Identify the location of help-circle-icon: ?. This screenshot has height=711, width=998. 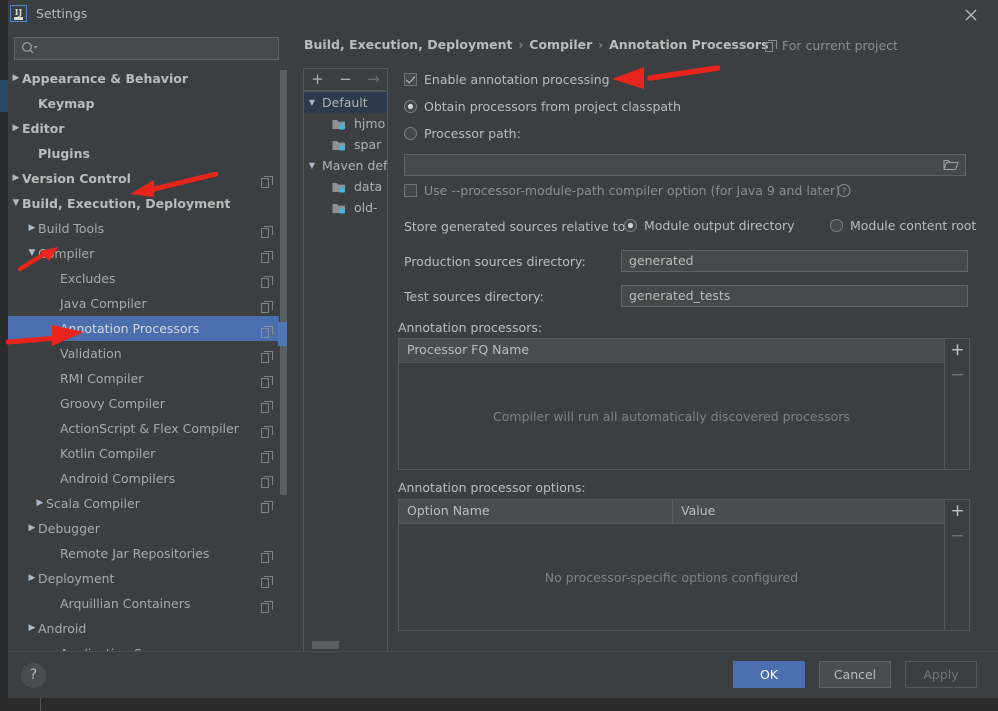
(844, 191).